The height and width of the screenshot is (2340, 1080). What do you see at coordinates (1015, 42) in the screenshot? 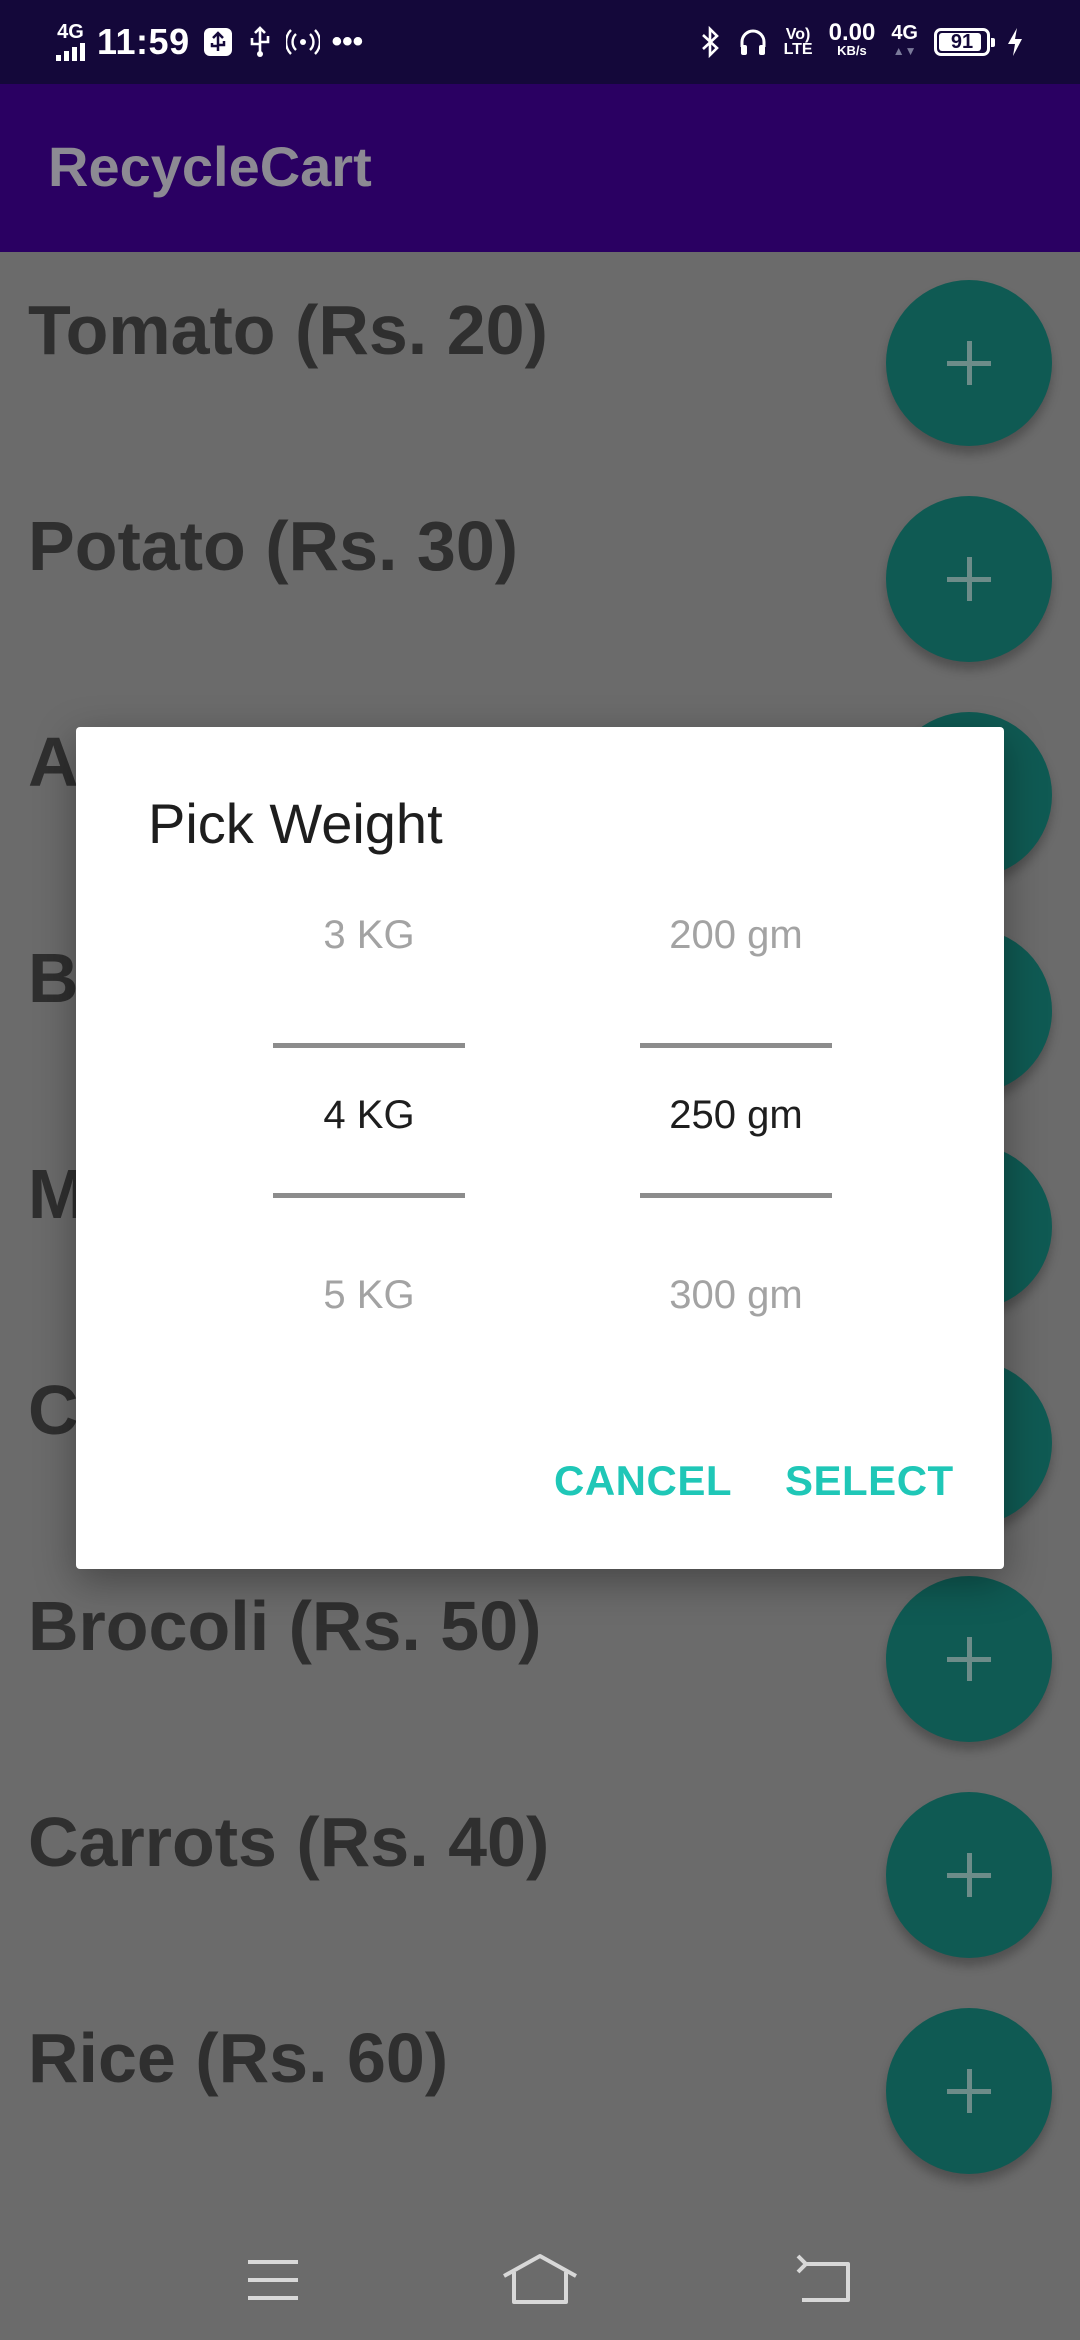
I see `charging-icon` at bounding box center [1015, 42].